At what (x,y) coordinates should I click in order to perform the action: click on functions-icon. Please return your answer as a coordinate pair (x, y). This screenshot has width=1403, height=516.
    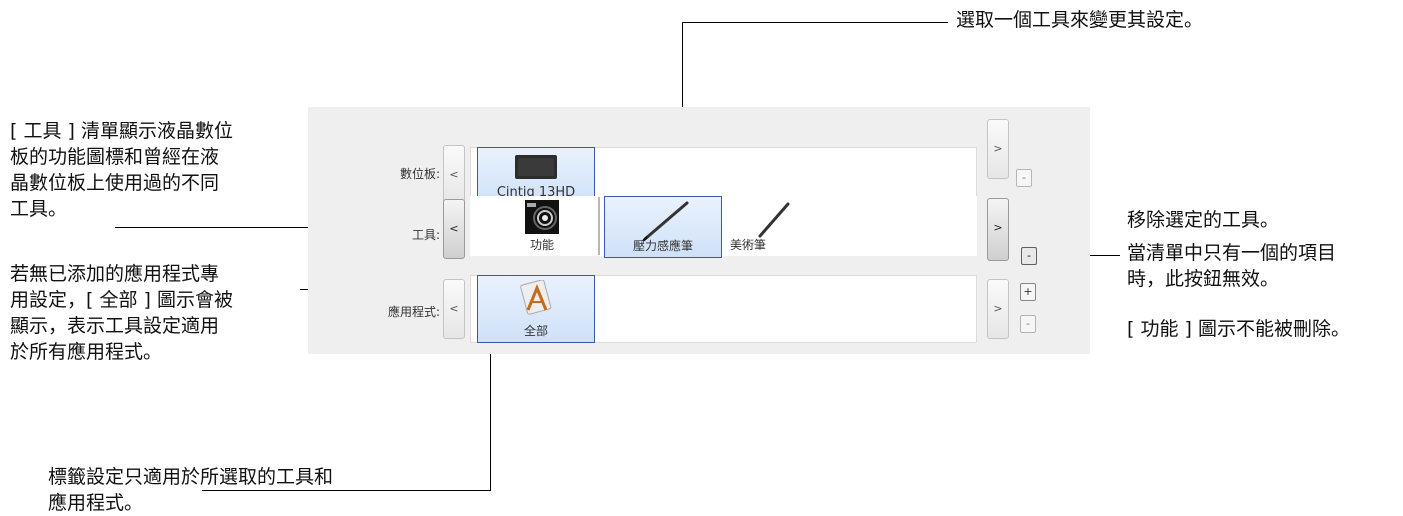
    Looking at the image, I should click on (542, 217).